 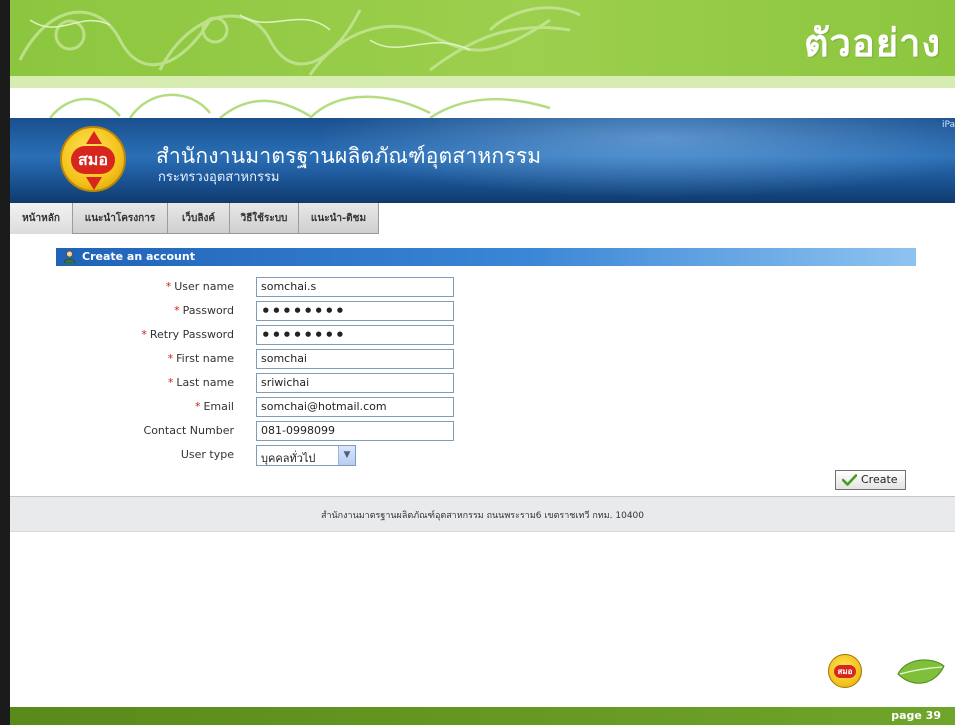 What do you see at coordinates (355, 335) in the screenshot?
I see `retry-password-input: ••••••••` at bounding box center [355, 335].